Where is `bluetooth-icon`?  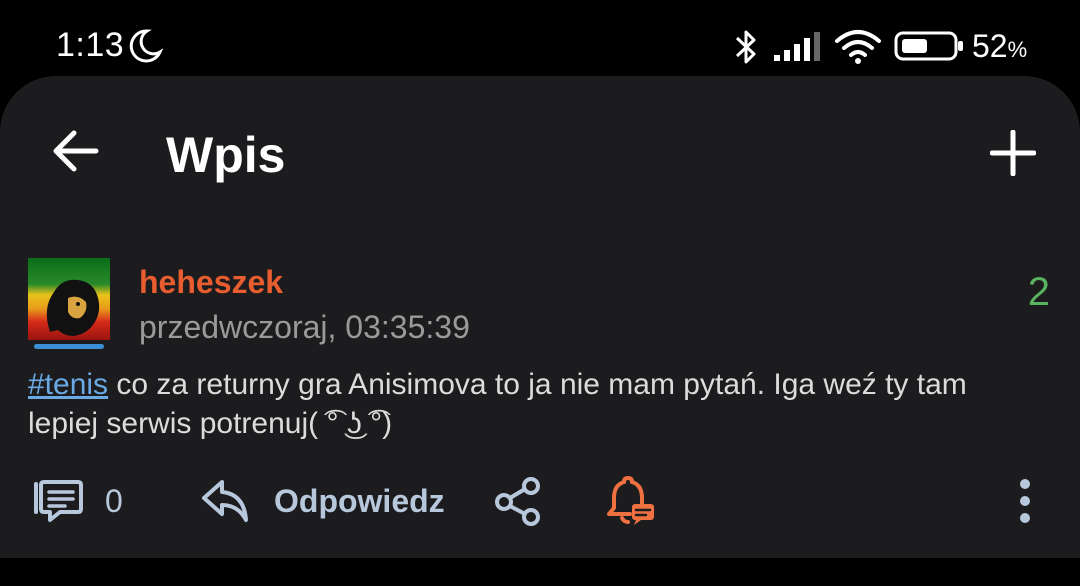 bluetooth-icon is located at coordinates (746, 49).